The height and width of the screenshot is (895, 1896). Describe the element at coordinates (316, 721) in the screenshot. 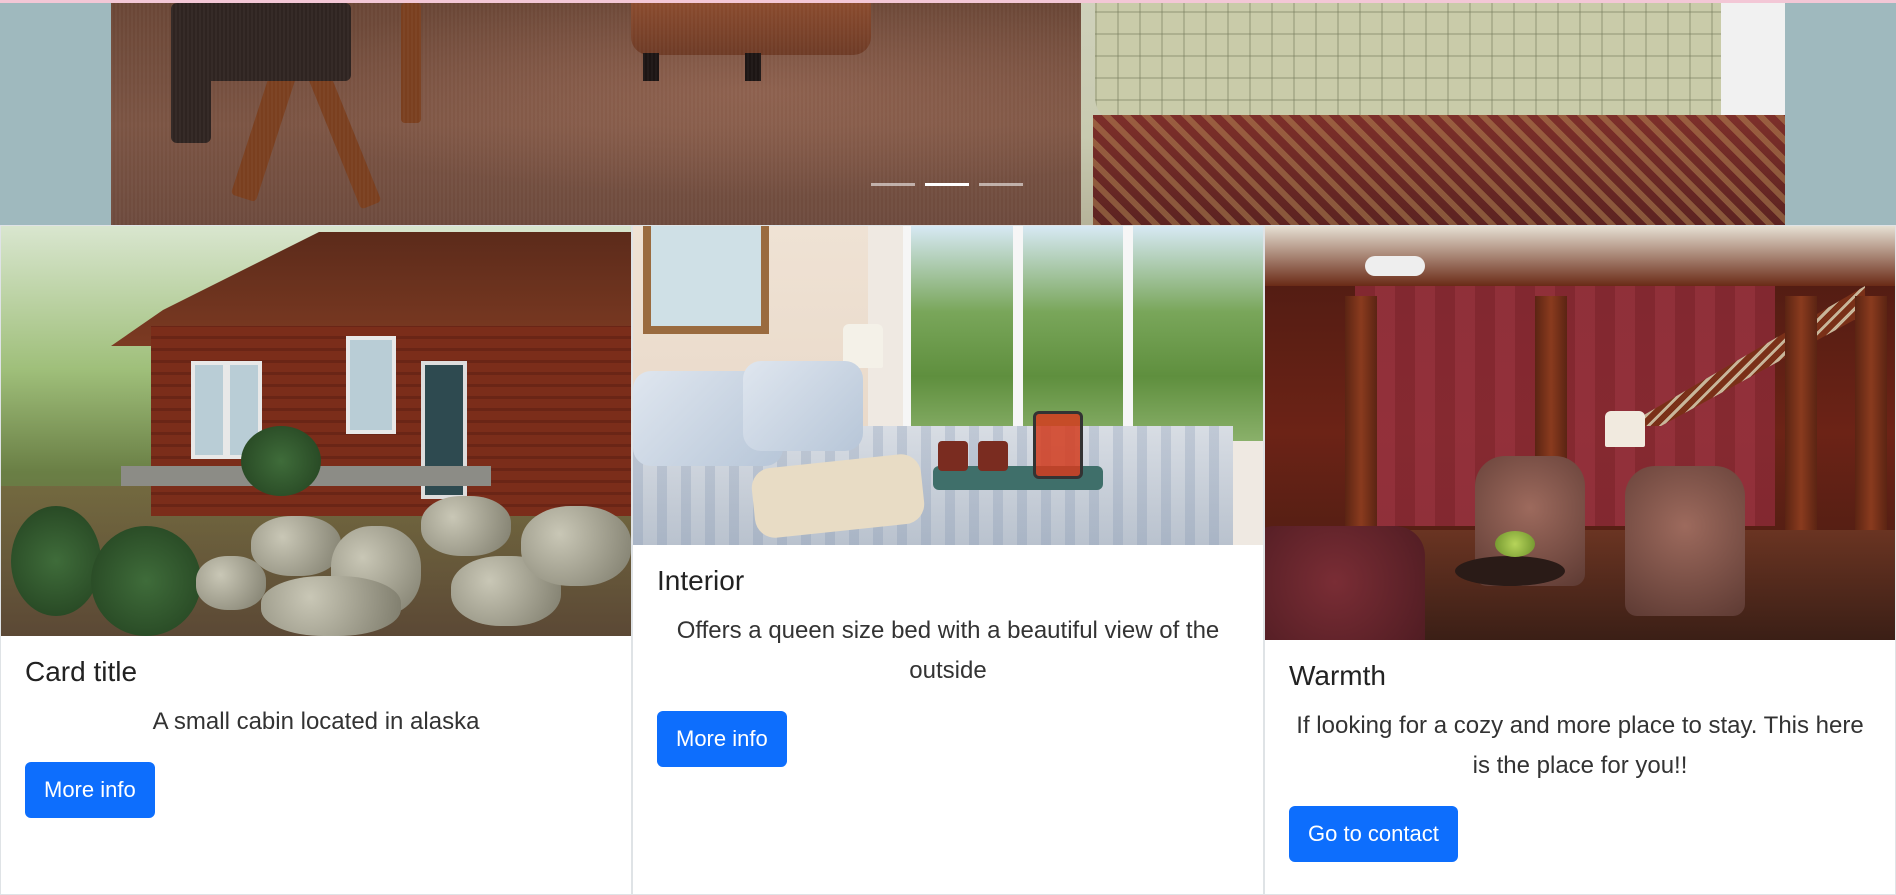

I see `card-text: A small cabin located in alaska` at that location.